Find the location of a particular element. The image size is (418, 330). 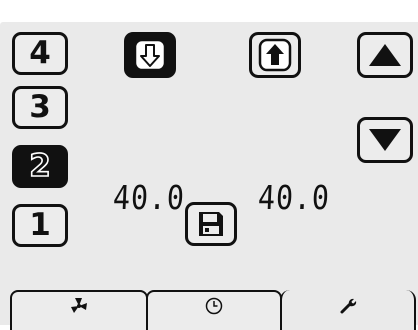

left-value-readout: 40.0 is located at coordinates (149, 197).